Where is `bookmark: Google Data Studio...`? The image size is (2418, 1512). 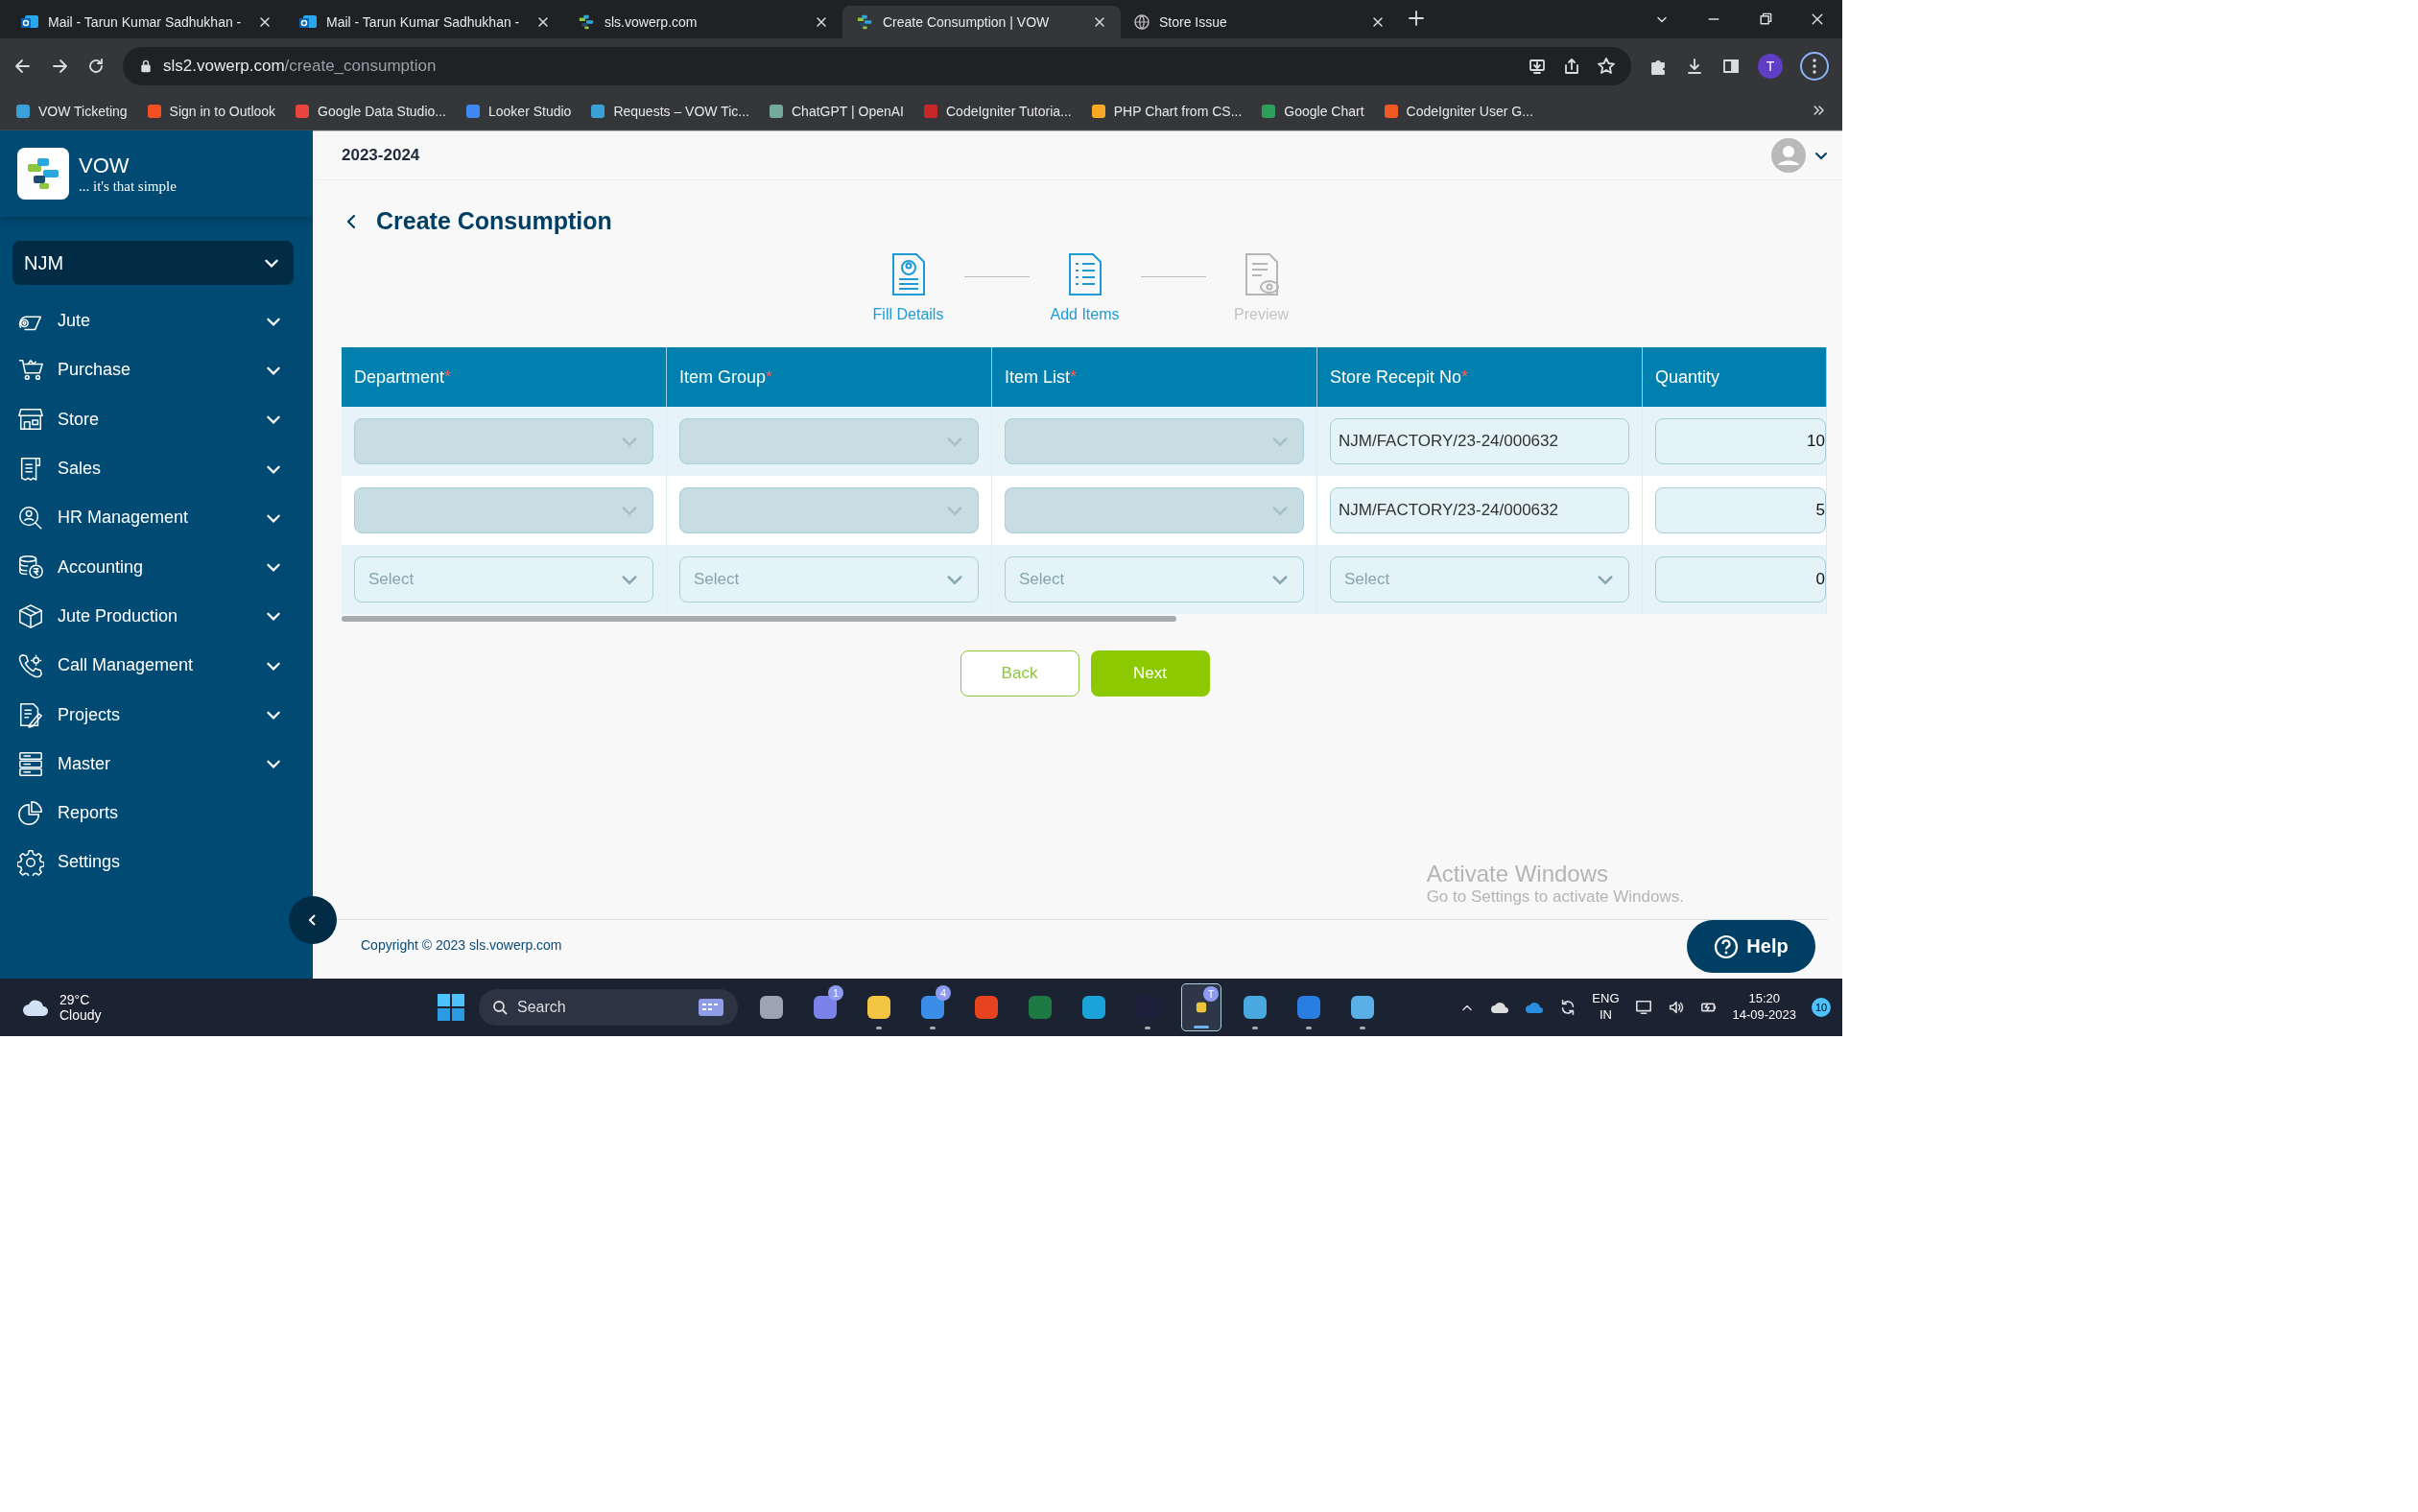
bookmark: Google Data Studio... is located at coordinates (370, 111).